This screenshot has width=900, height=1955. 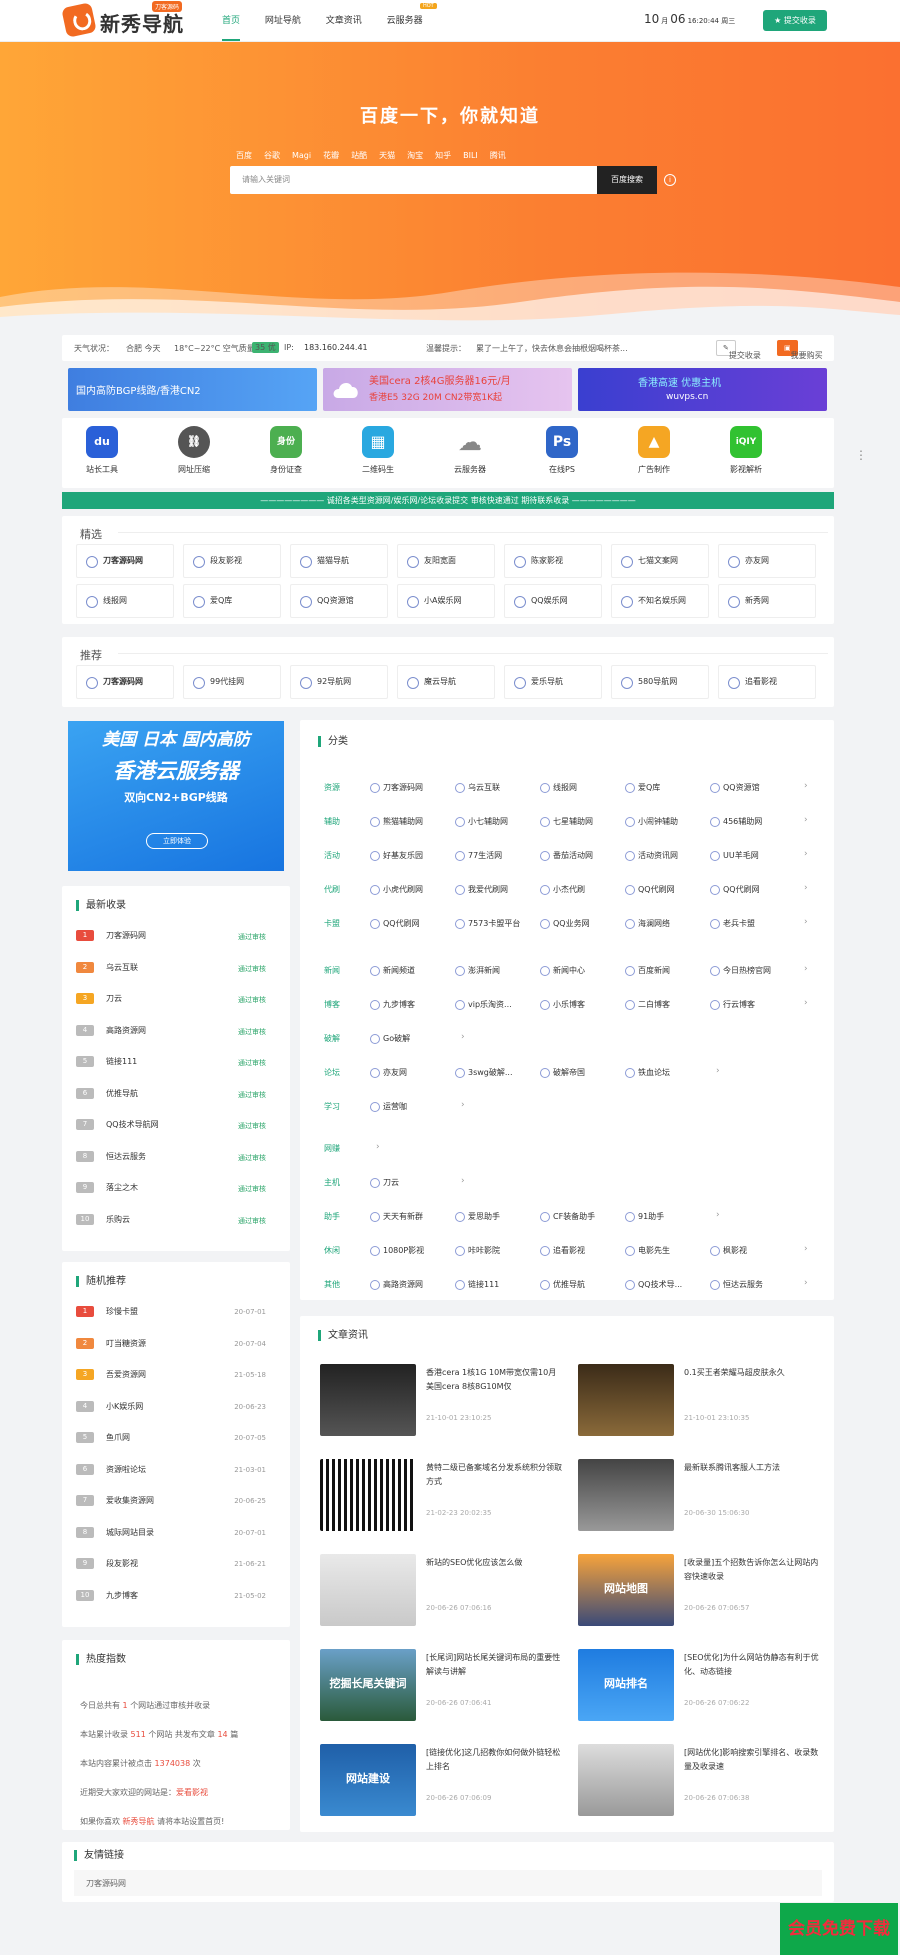 I want to click on latest-item: 2 乌云互联 通过审核, so click(x=171, y=969).